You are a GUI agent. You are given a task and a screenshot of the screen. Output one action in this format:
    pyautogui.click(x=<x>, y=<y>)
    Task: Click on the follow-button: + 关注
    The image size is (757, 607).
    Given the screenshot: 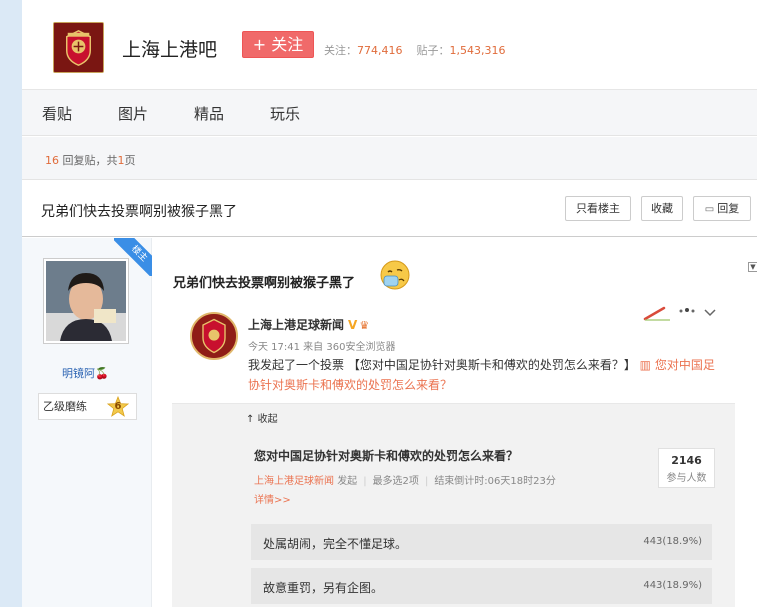 What is the action you would take?
    pyautogui.click(x=278, y=44)
    